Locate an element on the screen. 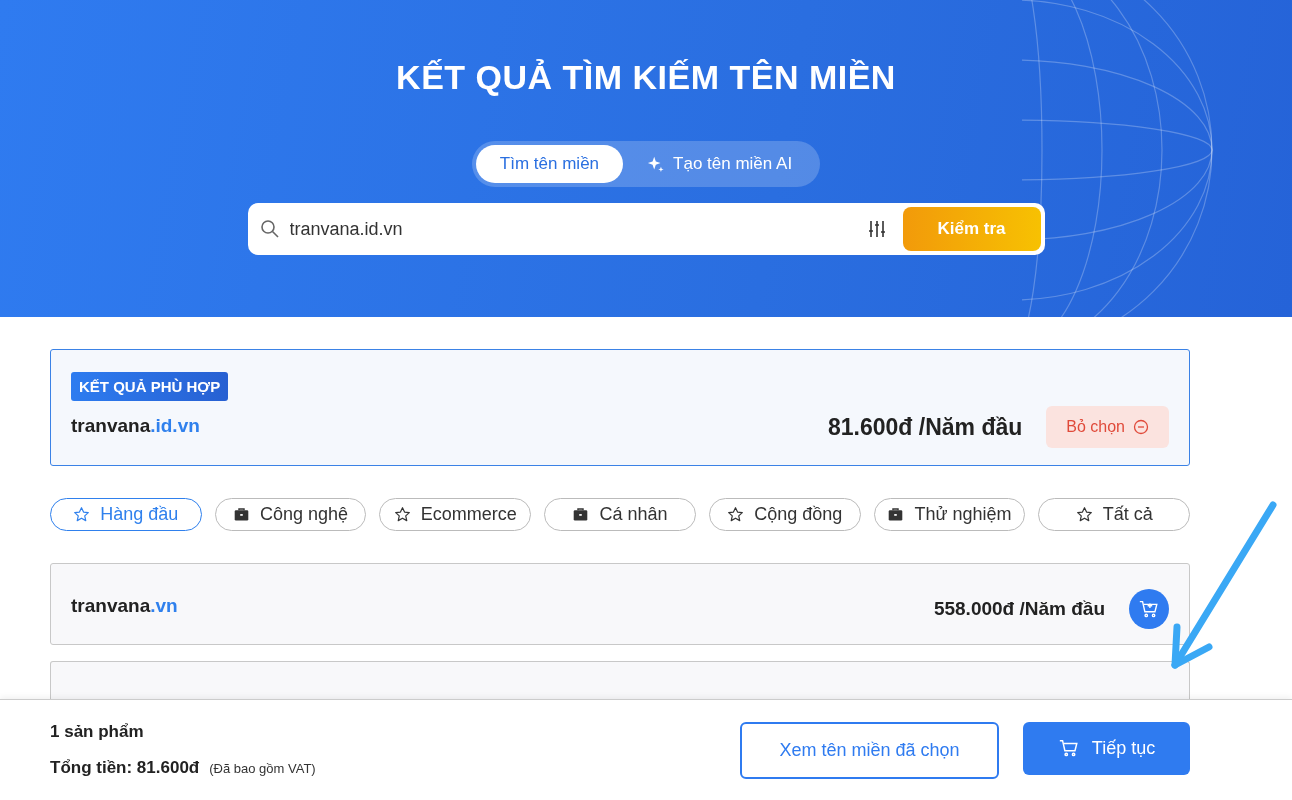 The height and width of the screenshot is (800, 1292). total-price: Tổng tiền: 81.600đ is located at coordinates (125, 768).